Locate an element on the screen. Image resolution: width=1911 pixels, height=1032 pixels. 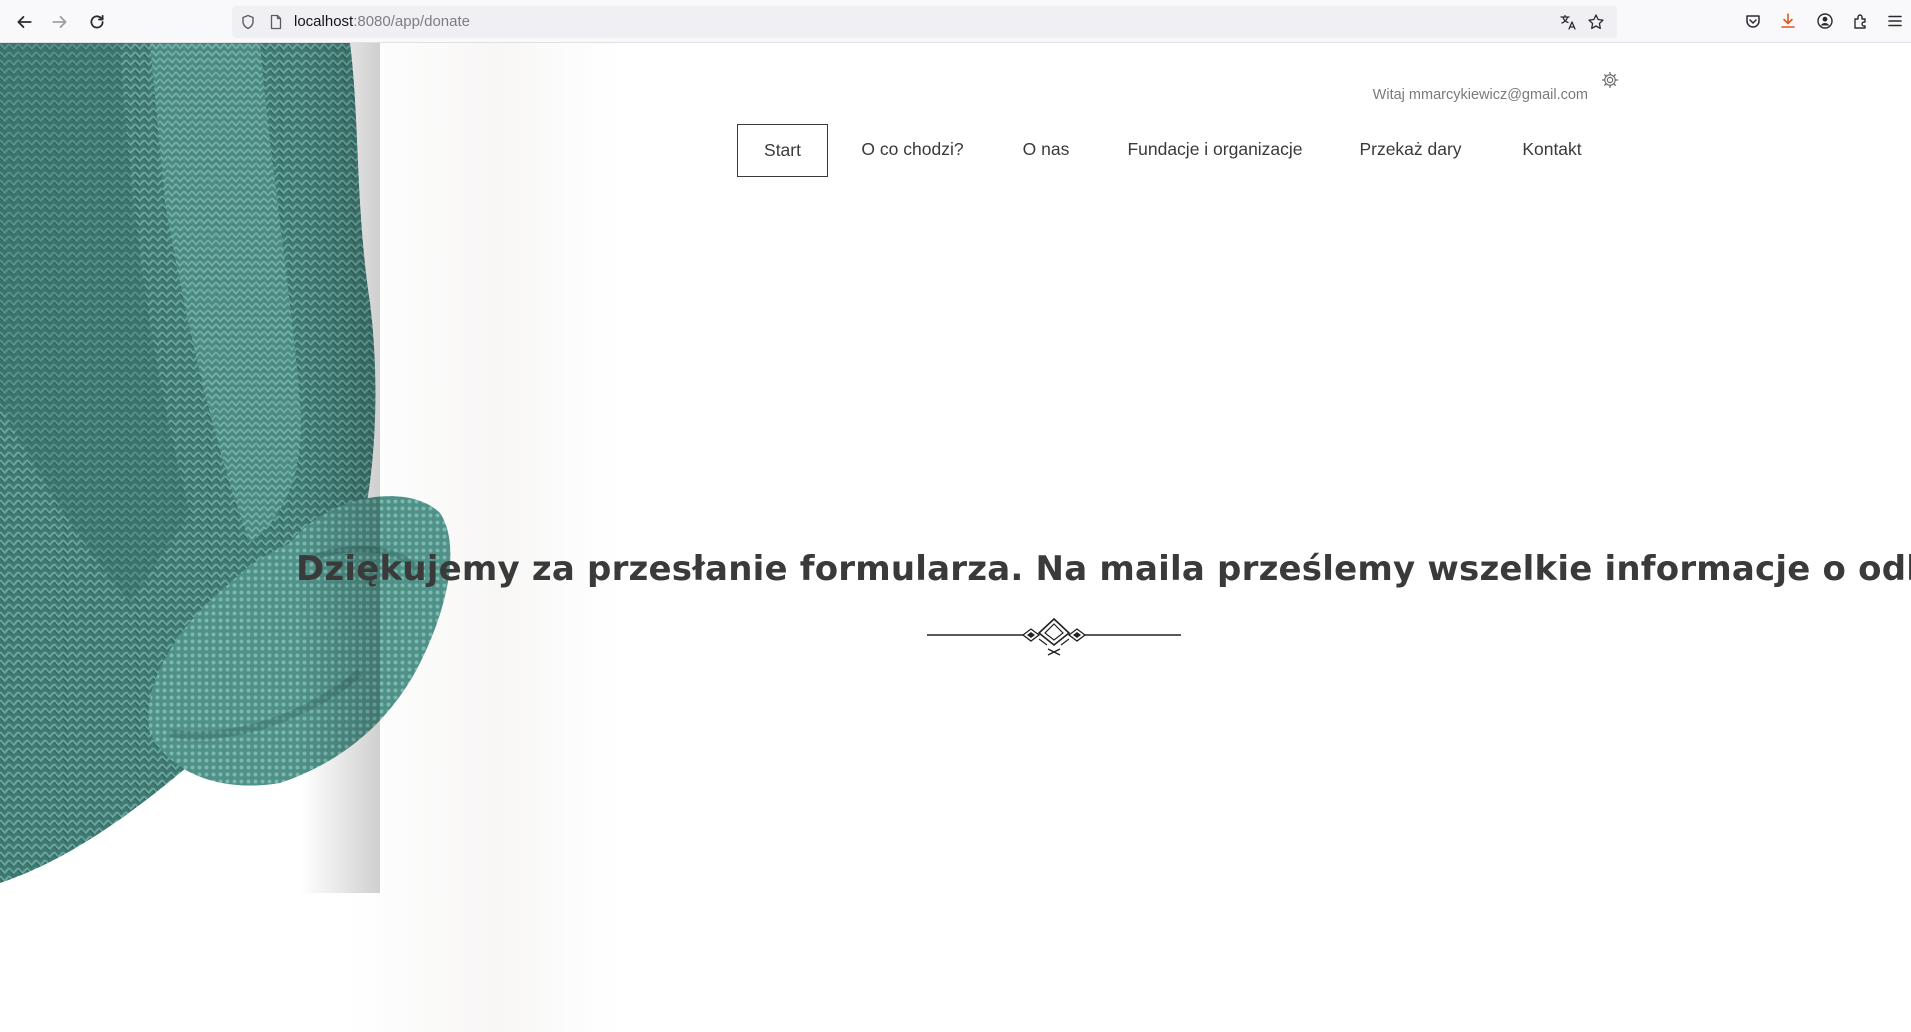
user-greeting: Witaj mmarcykiewicz@gmail.com is located at coordinates (1480, 95).